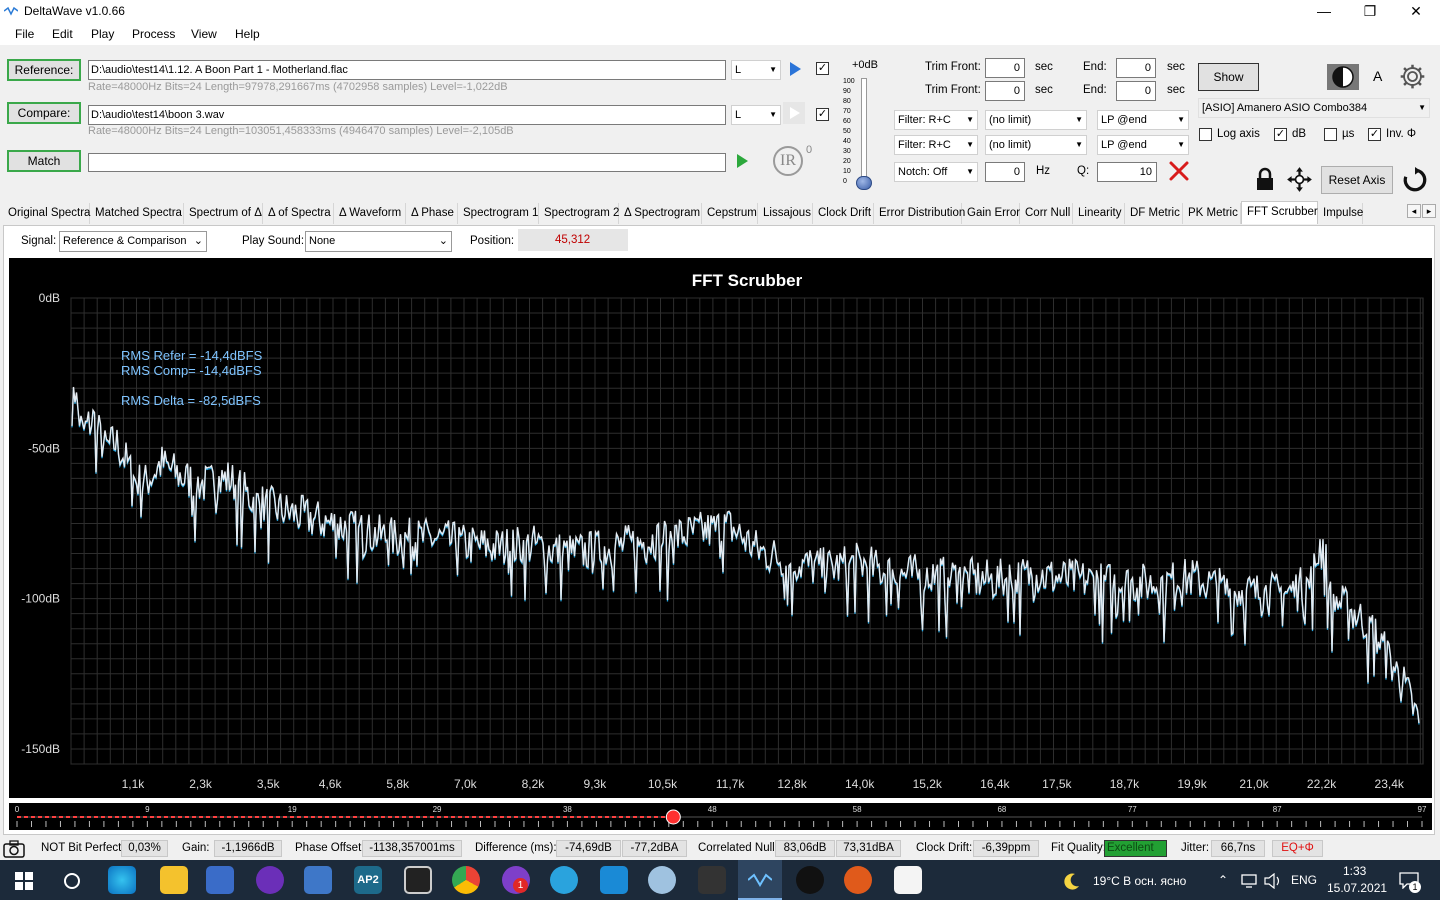 The image size is (1440, 900). Describe the element at coordinates (1415, 180) in the screenshot. I see `refresh-icon` at that location.